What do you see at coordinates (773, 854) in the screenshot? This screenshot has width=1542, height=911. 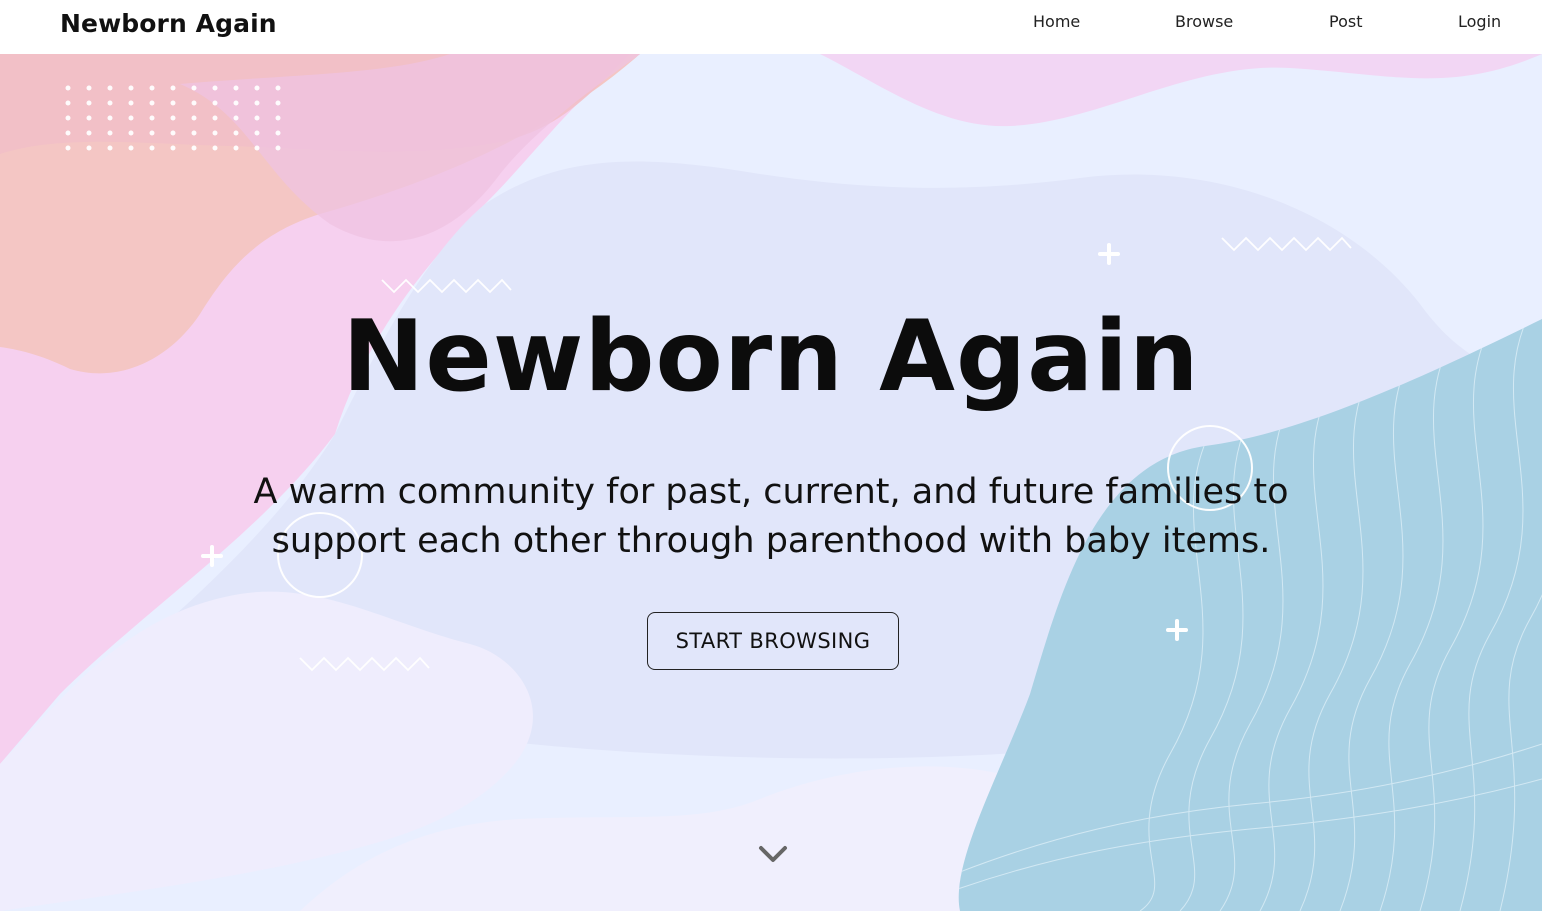 I see `chevron-down-icon` at bounding box center [773, 854].